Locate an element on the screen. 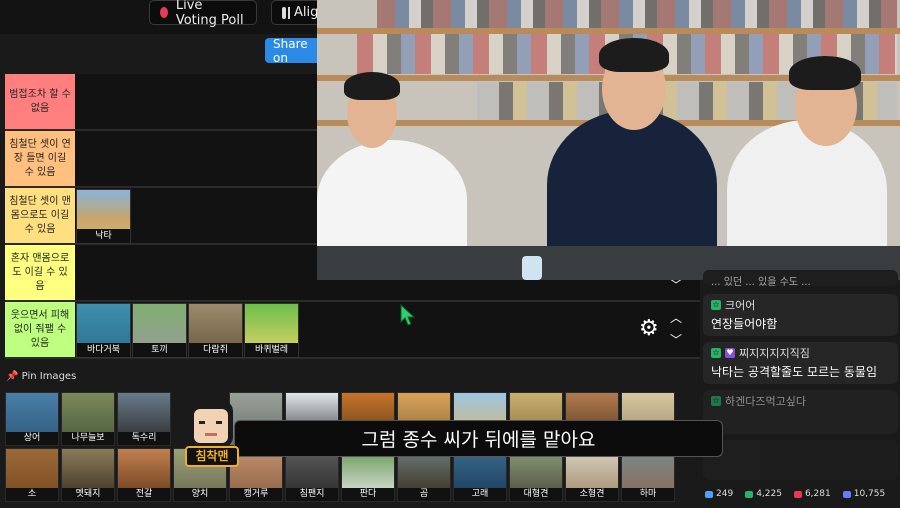 Image resolution: width=900 pixels, height=508 pixels. person-left-hair is located at coordinates (372, 86).